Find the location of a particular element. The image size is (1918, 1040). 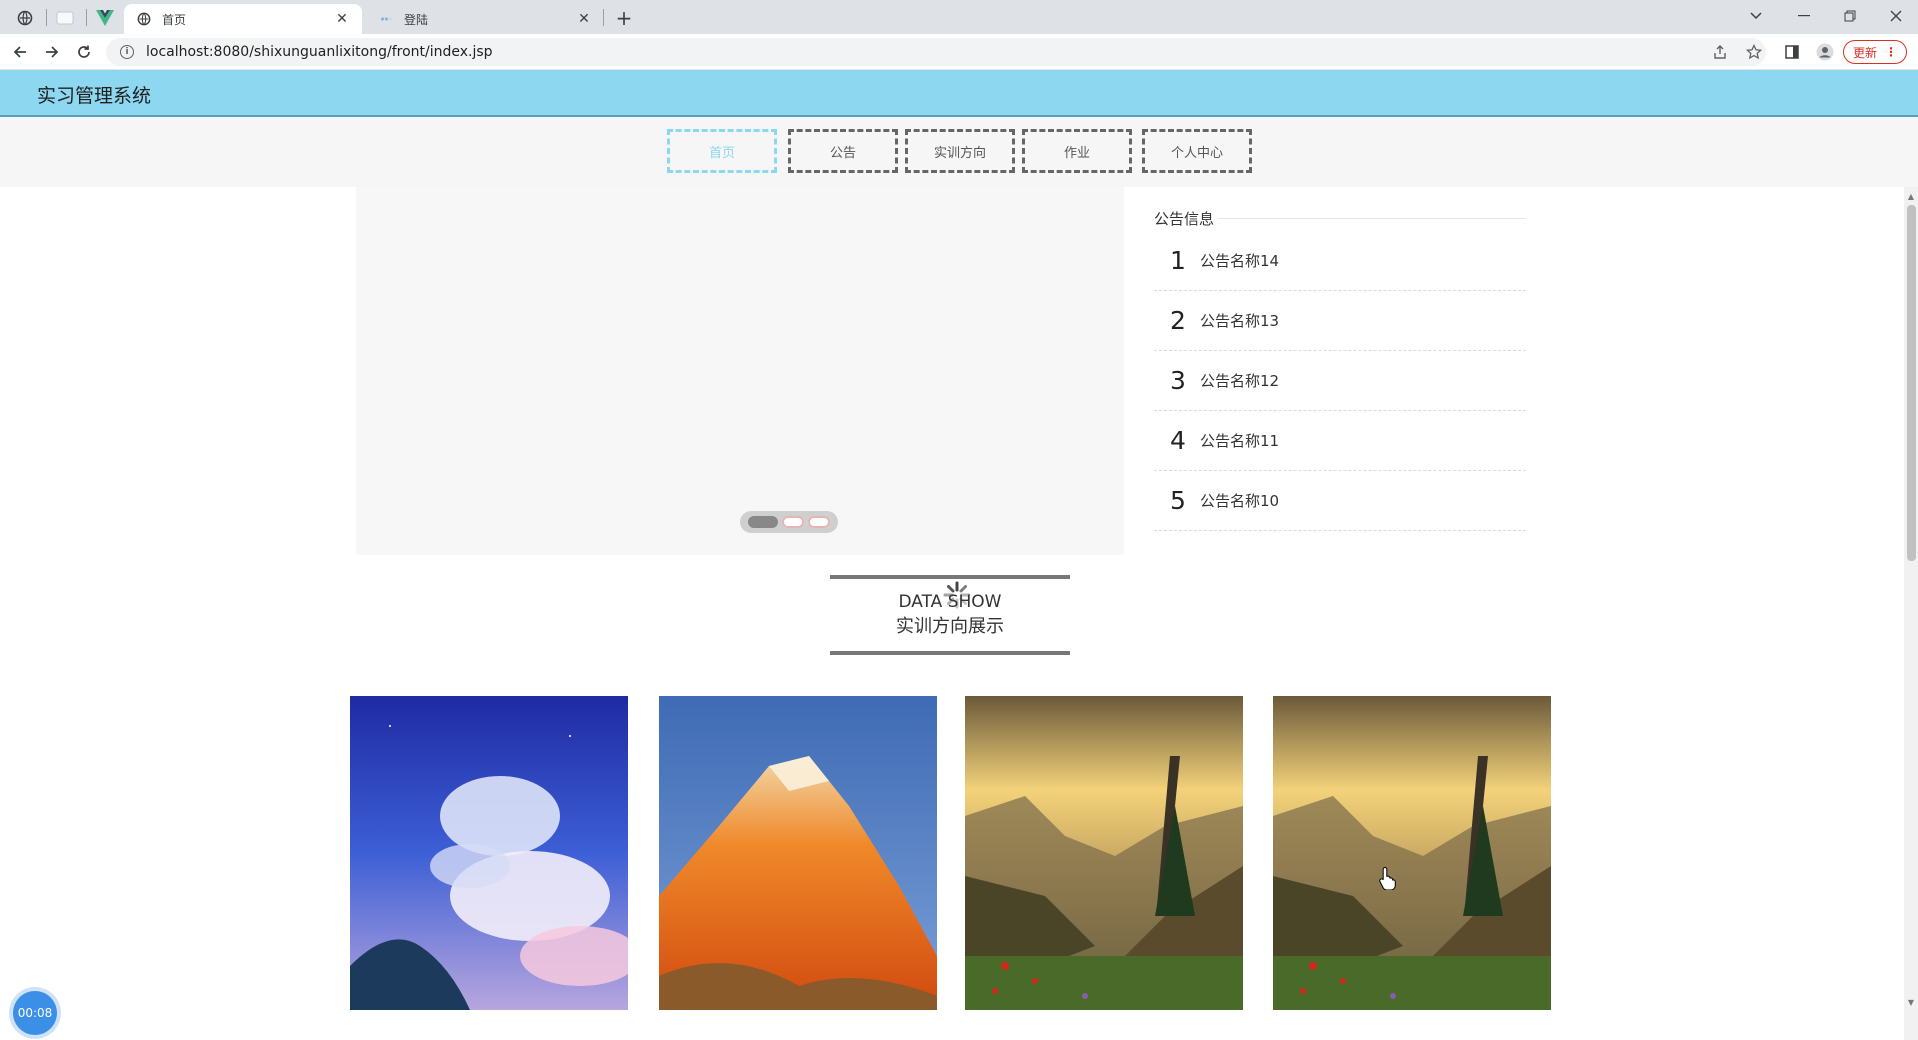

gallery-image-orange-mountain is located at coordinates (798, 853).